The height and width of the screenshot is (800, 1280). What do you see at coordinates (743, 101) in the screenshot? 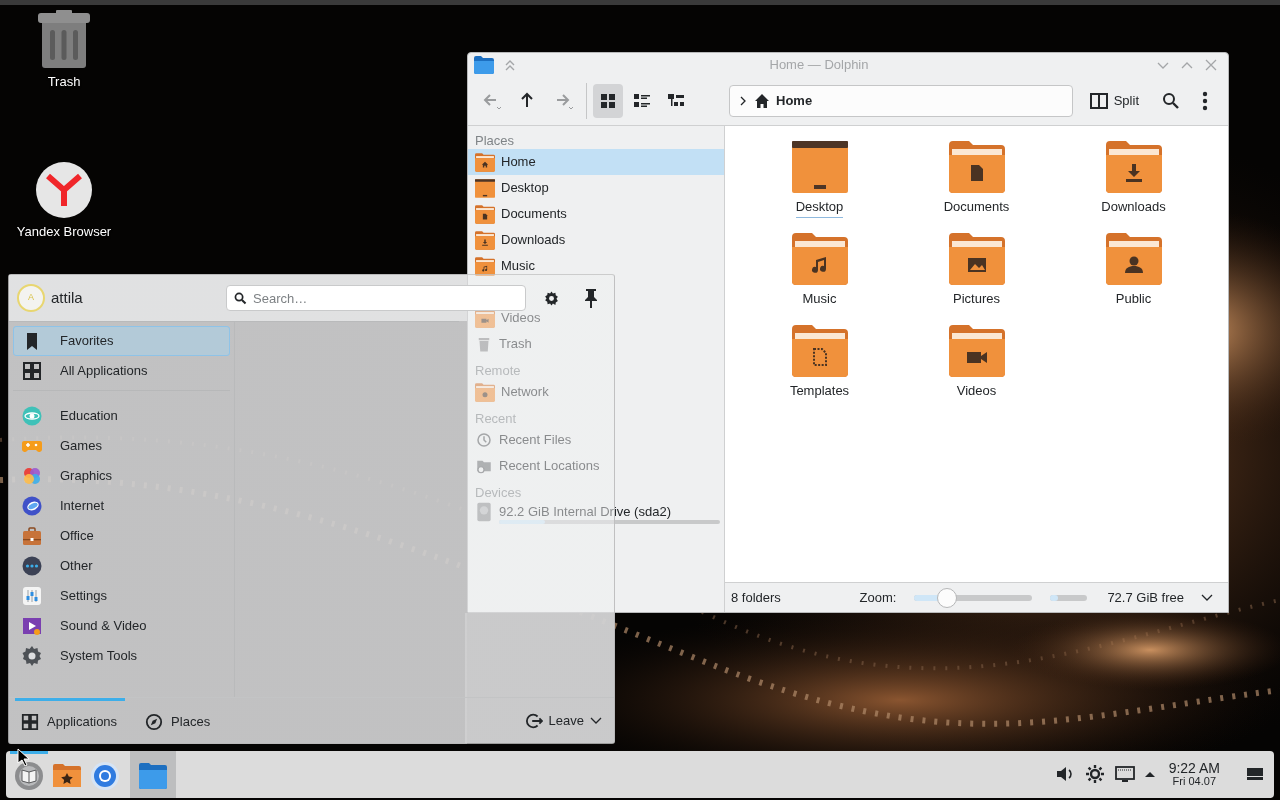
I see `chevron-icon` at bounding box center [743, 101].